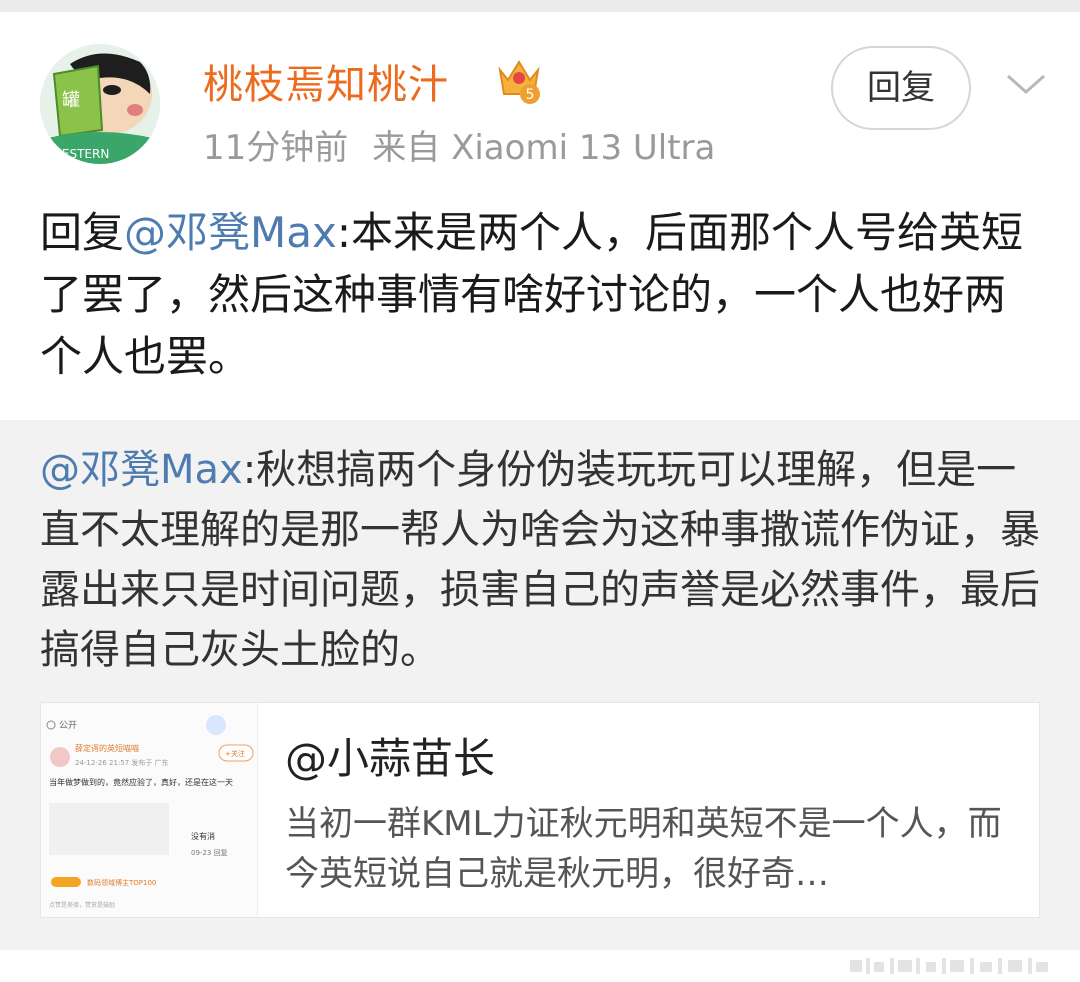 This screenshot has width=1080, height=982. Describe the element at coordinates (544, 148) in the screenshot. I see `post-source: 来自 Xiaomi 13 Ultra` at that location.